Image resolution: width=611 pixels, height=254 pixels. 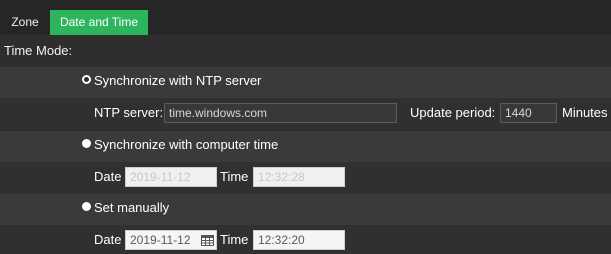 What do you see at coordinates (280, 113) in the screenshot?
I see `ntp-server-input: time.windows.com` at bounding box center [280, 113].